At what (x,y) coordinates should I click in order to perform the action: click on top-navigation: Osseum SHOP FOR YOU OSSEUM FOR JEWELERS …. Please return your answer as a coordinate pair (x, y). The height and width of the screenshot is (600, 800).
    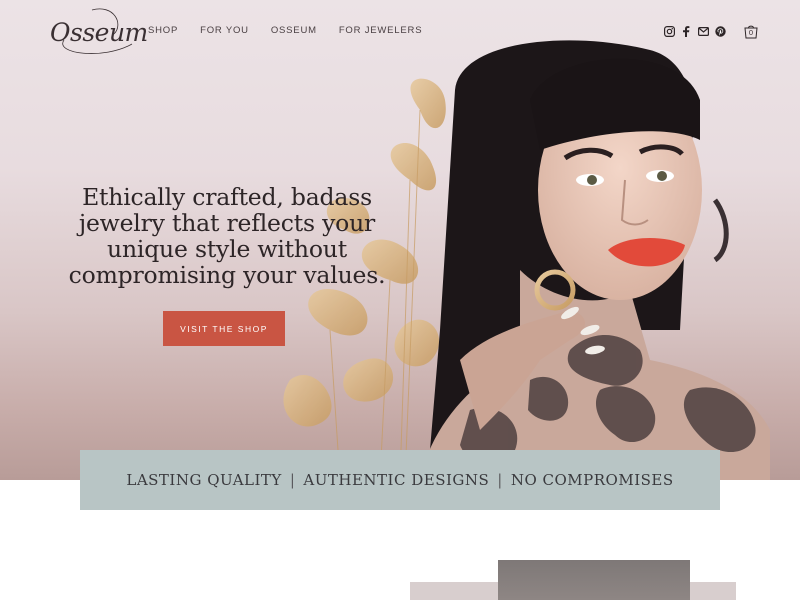
    Looking at the image, I should click on (400, 32).